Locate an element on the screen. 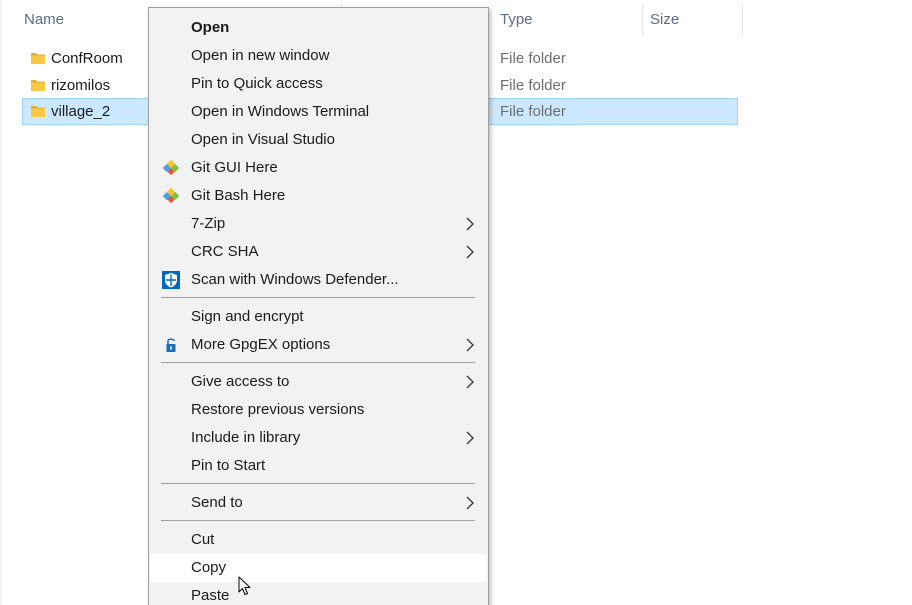 The height and width of the screenshot is (605, 912). menu-item-label: CRC SHA is located at coordinates (225, 251).